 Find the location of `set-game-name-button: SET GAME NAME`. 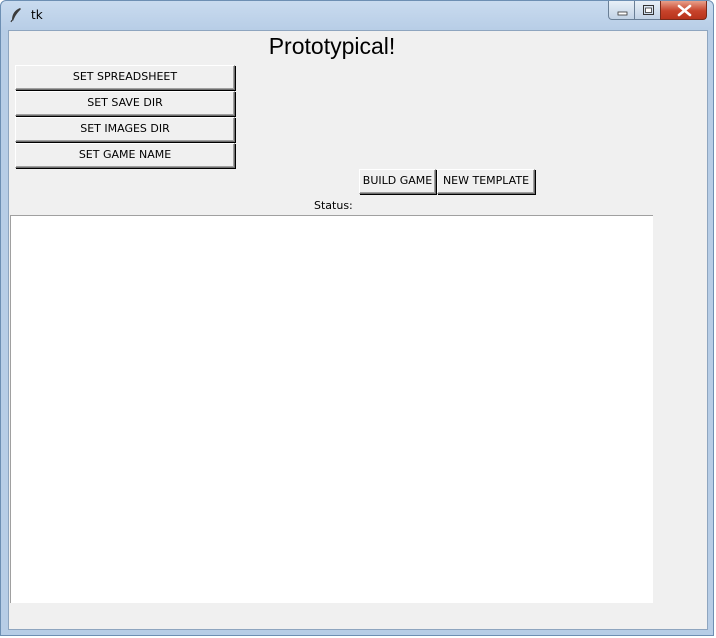

set-game-name-button: SET GAME NAME is located at coordinates (125, 155).